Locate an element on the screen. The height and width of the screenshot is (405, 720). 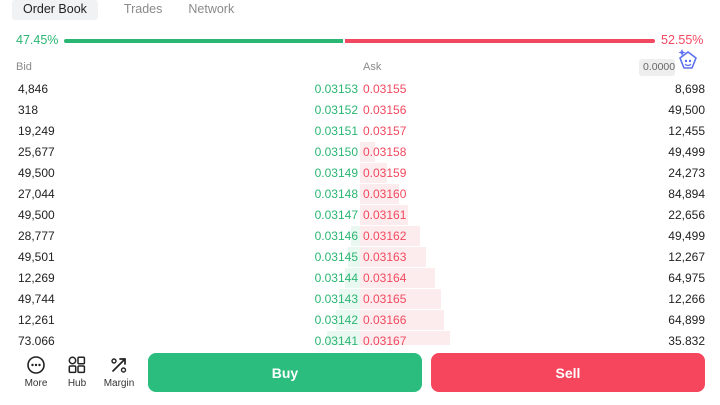
ask-price: 0.03161 is located at coordinates (385, 215).